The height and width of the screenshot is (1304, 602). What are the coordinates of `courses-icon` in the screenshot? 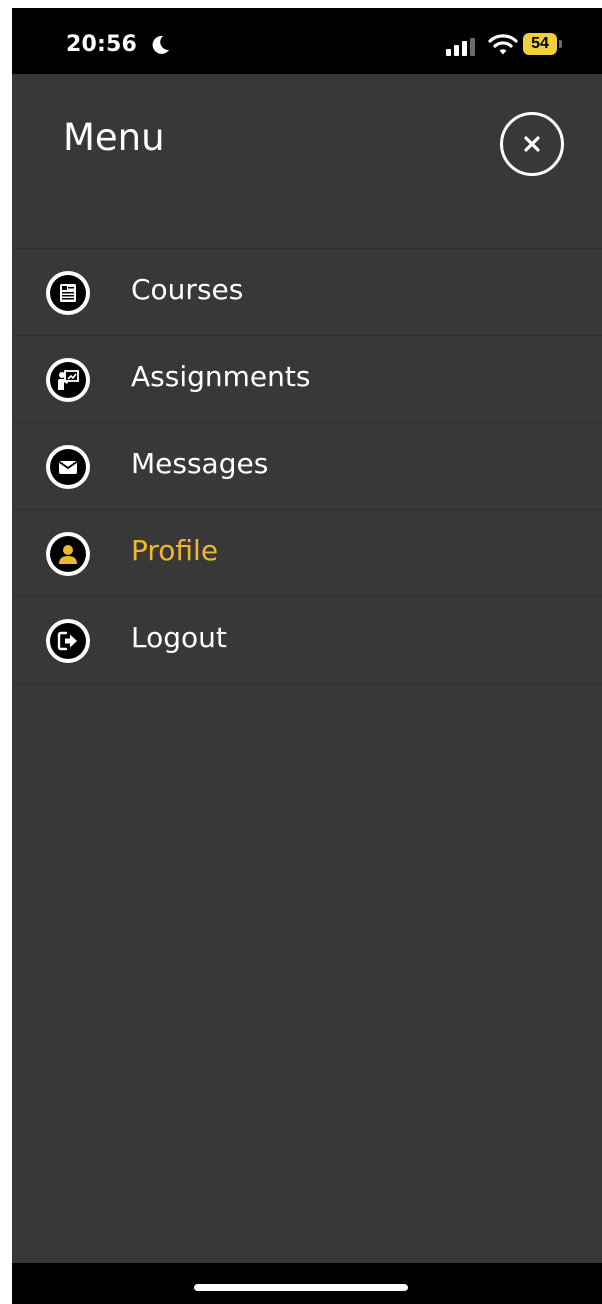 It's located at (68, 293).